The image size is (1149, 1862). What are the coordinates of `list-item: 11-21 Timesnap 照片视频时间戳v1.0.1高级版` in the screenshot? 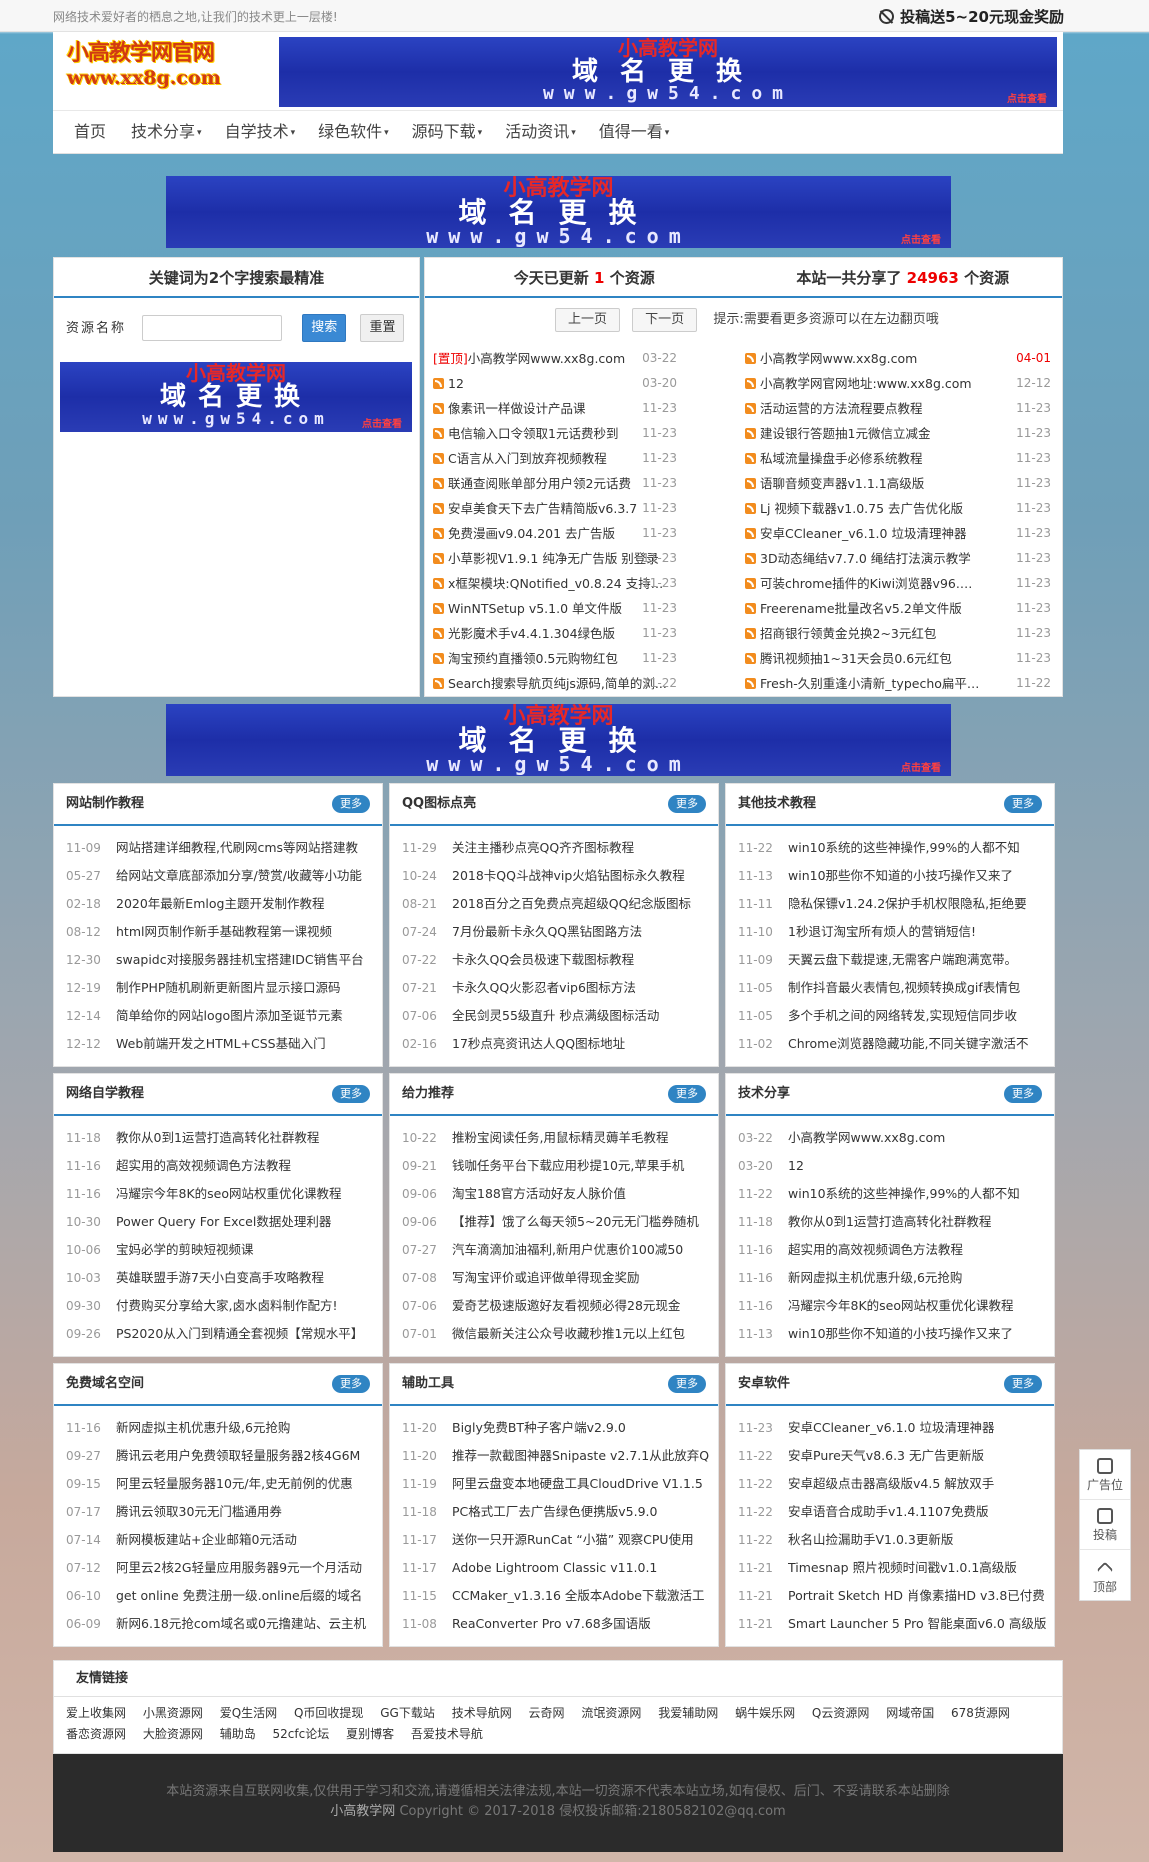 It's located at (896, 1568).